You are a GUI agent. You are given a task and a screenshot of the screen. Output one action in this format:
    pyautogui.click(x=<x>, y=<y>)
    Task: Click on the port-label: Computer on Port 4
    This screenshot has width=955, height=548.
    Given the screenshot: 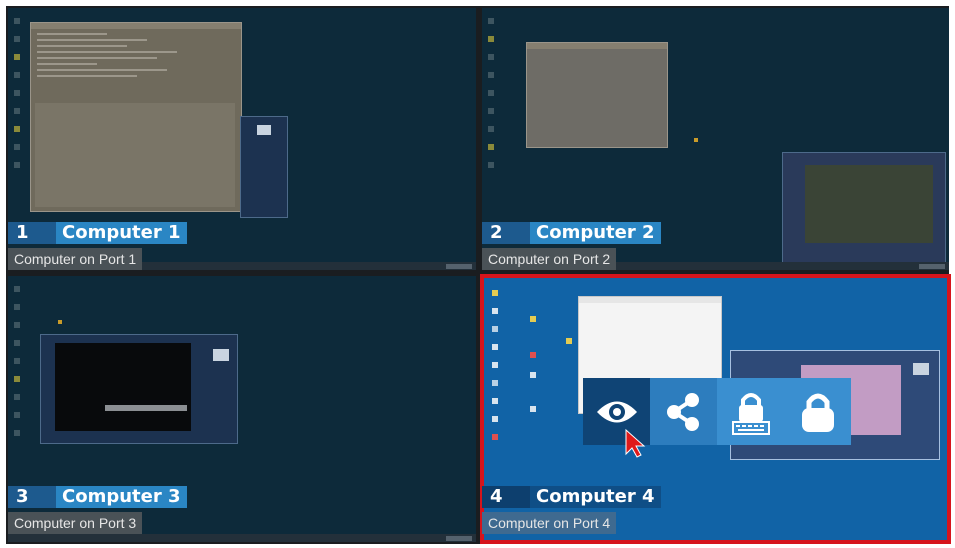 What is the action you would take?
    pyautogui.click(x=549, y=523)
    